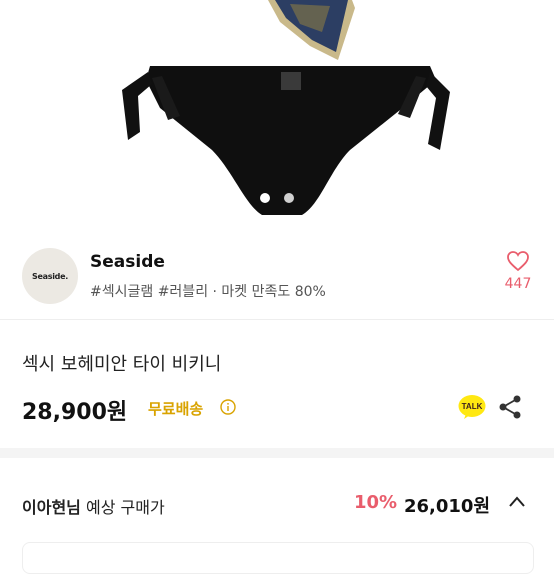  I want to click on section-separator, so click(277, 453).